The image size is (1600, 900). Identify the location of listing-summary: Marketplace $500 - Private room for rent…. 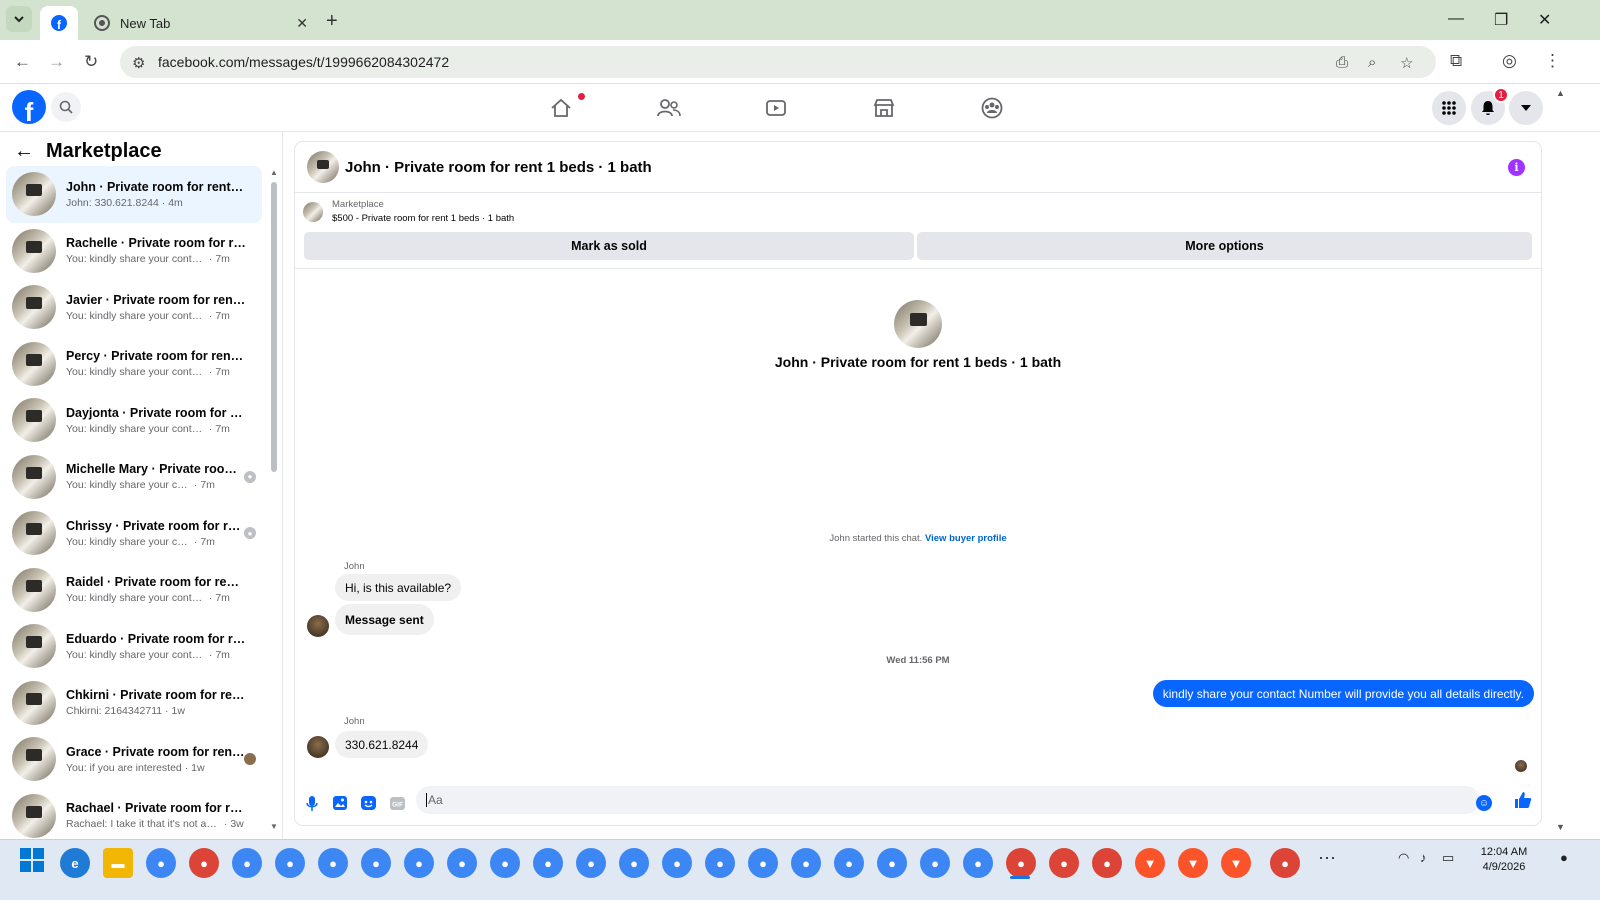
(503, 212).